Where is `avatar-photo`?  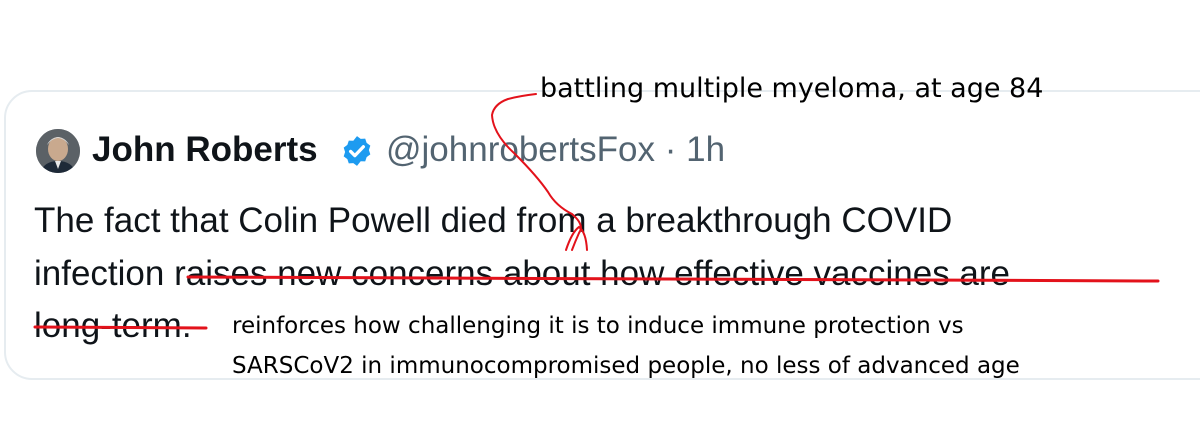
avatar-photo is located at coordinates (58, 151).